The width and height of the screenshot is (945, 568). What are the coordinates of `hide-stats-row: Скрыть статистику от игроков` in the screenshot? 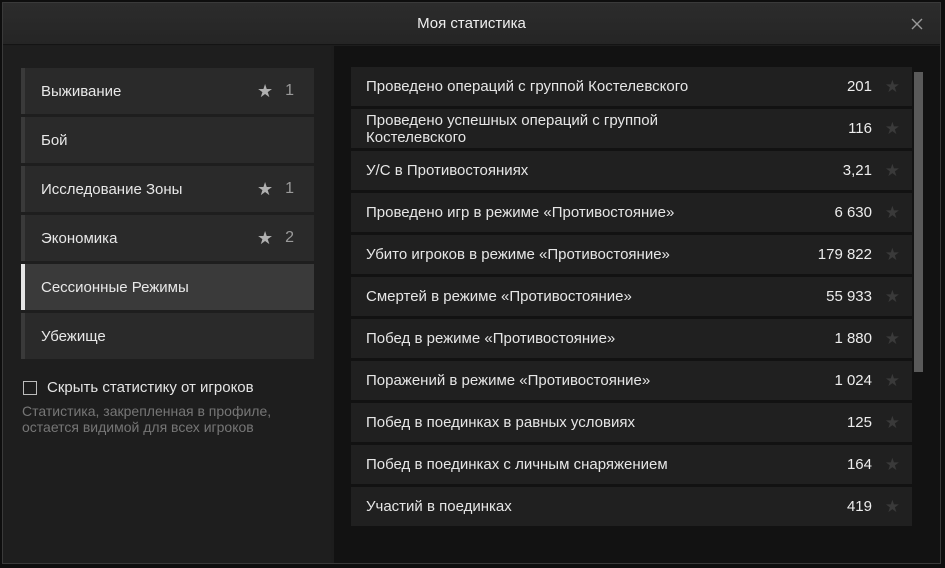 It's located at (138, 387).